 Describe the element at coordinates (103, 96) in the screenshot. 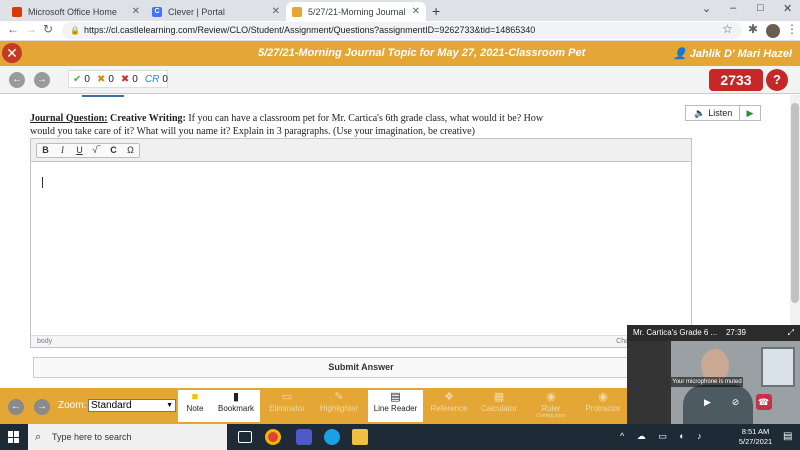

I see `active-tab-indicator` at that location.